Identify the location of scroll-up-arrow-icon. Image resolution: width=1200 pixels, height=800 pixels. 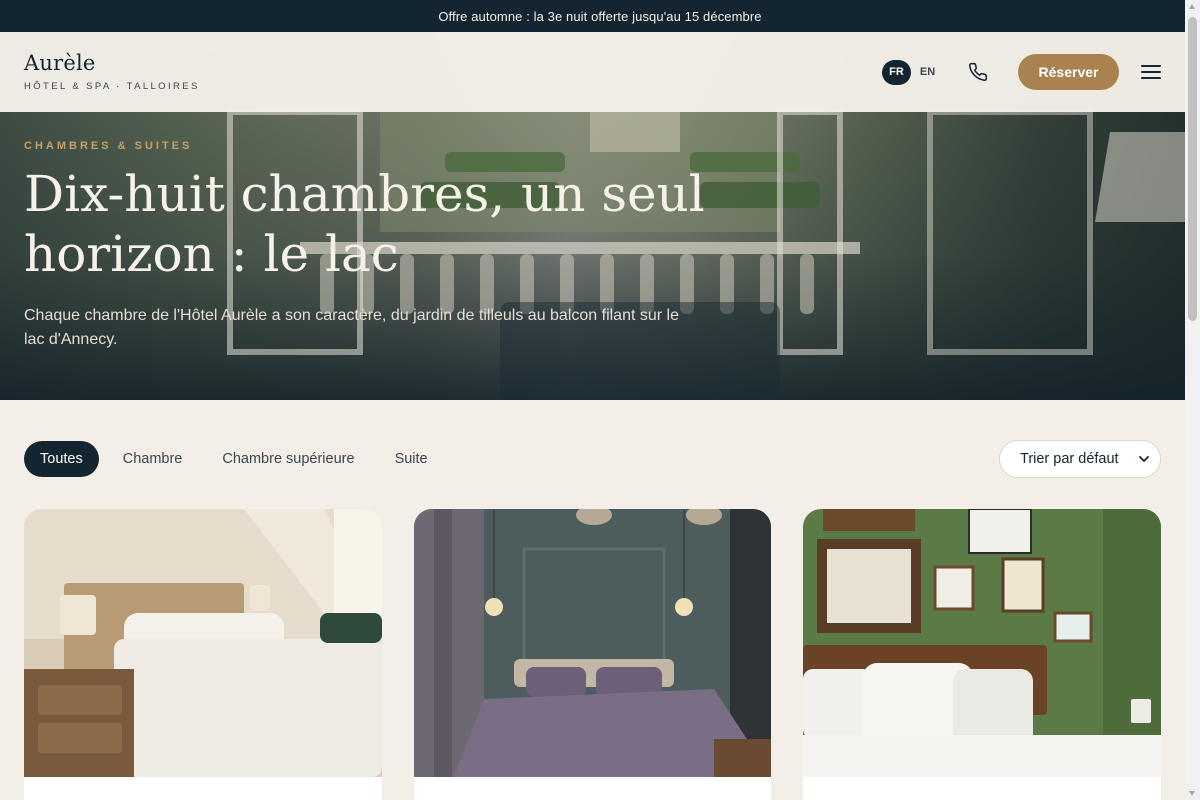
(1192, 6).